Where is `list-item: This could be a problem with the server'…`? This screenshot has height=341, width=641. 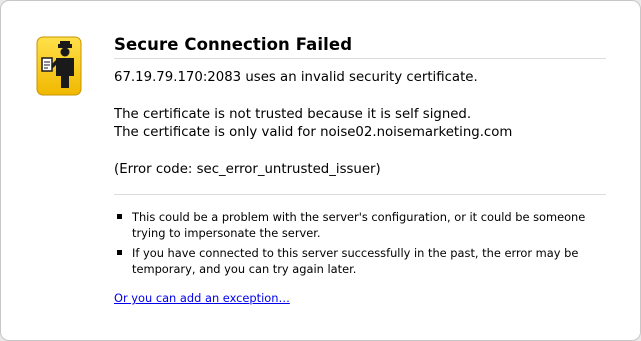 list-item: This could be a problem with the server'… is located at coordinates (359, 225).